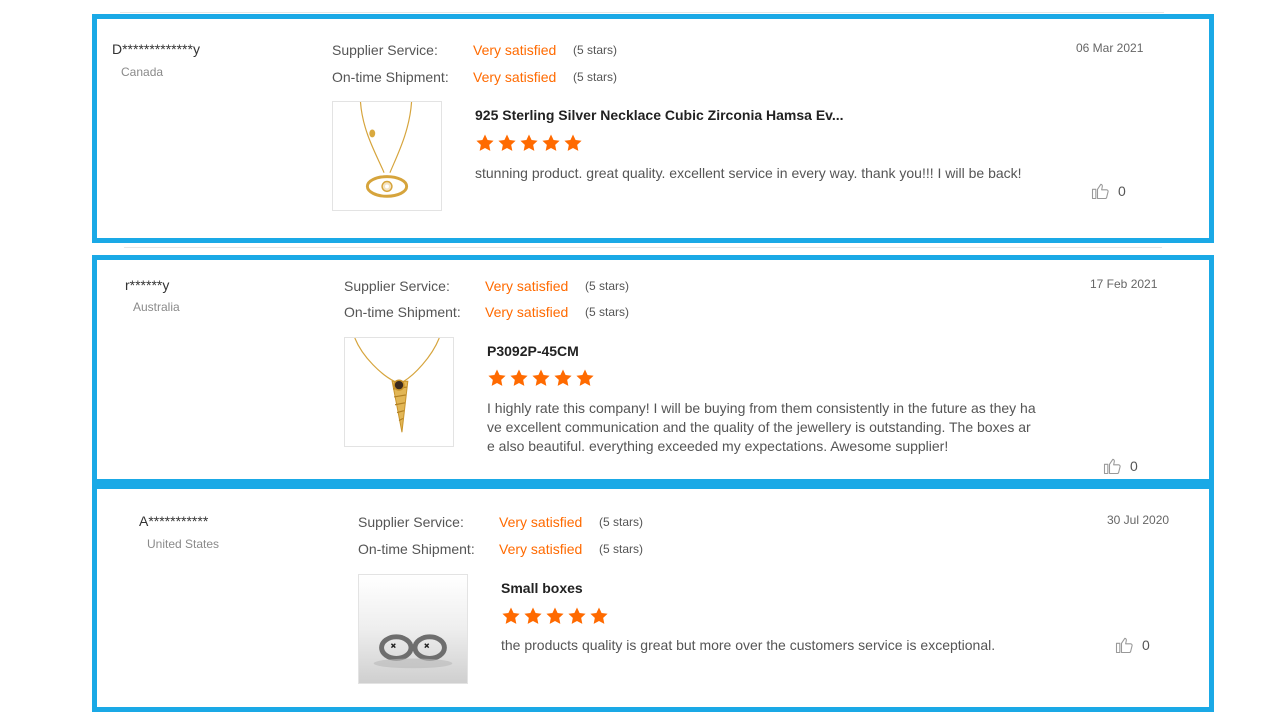 The width and height of the screenshot is (1280, 720). I want to click on product-title: Small boxes, so click(542, 588).